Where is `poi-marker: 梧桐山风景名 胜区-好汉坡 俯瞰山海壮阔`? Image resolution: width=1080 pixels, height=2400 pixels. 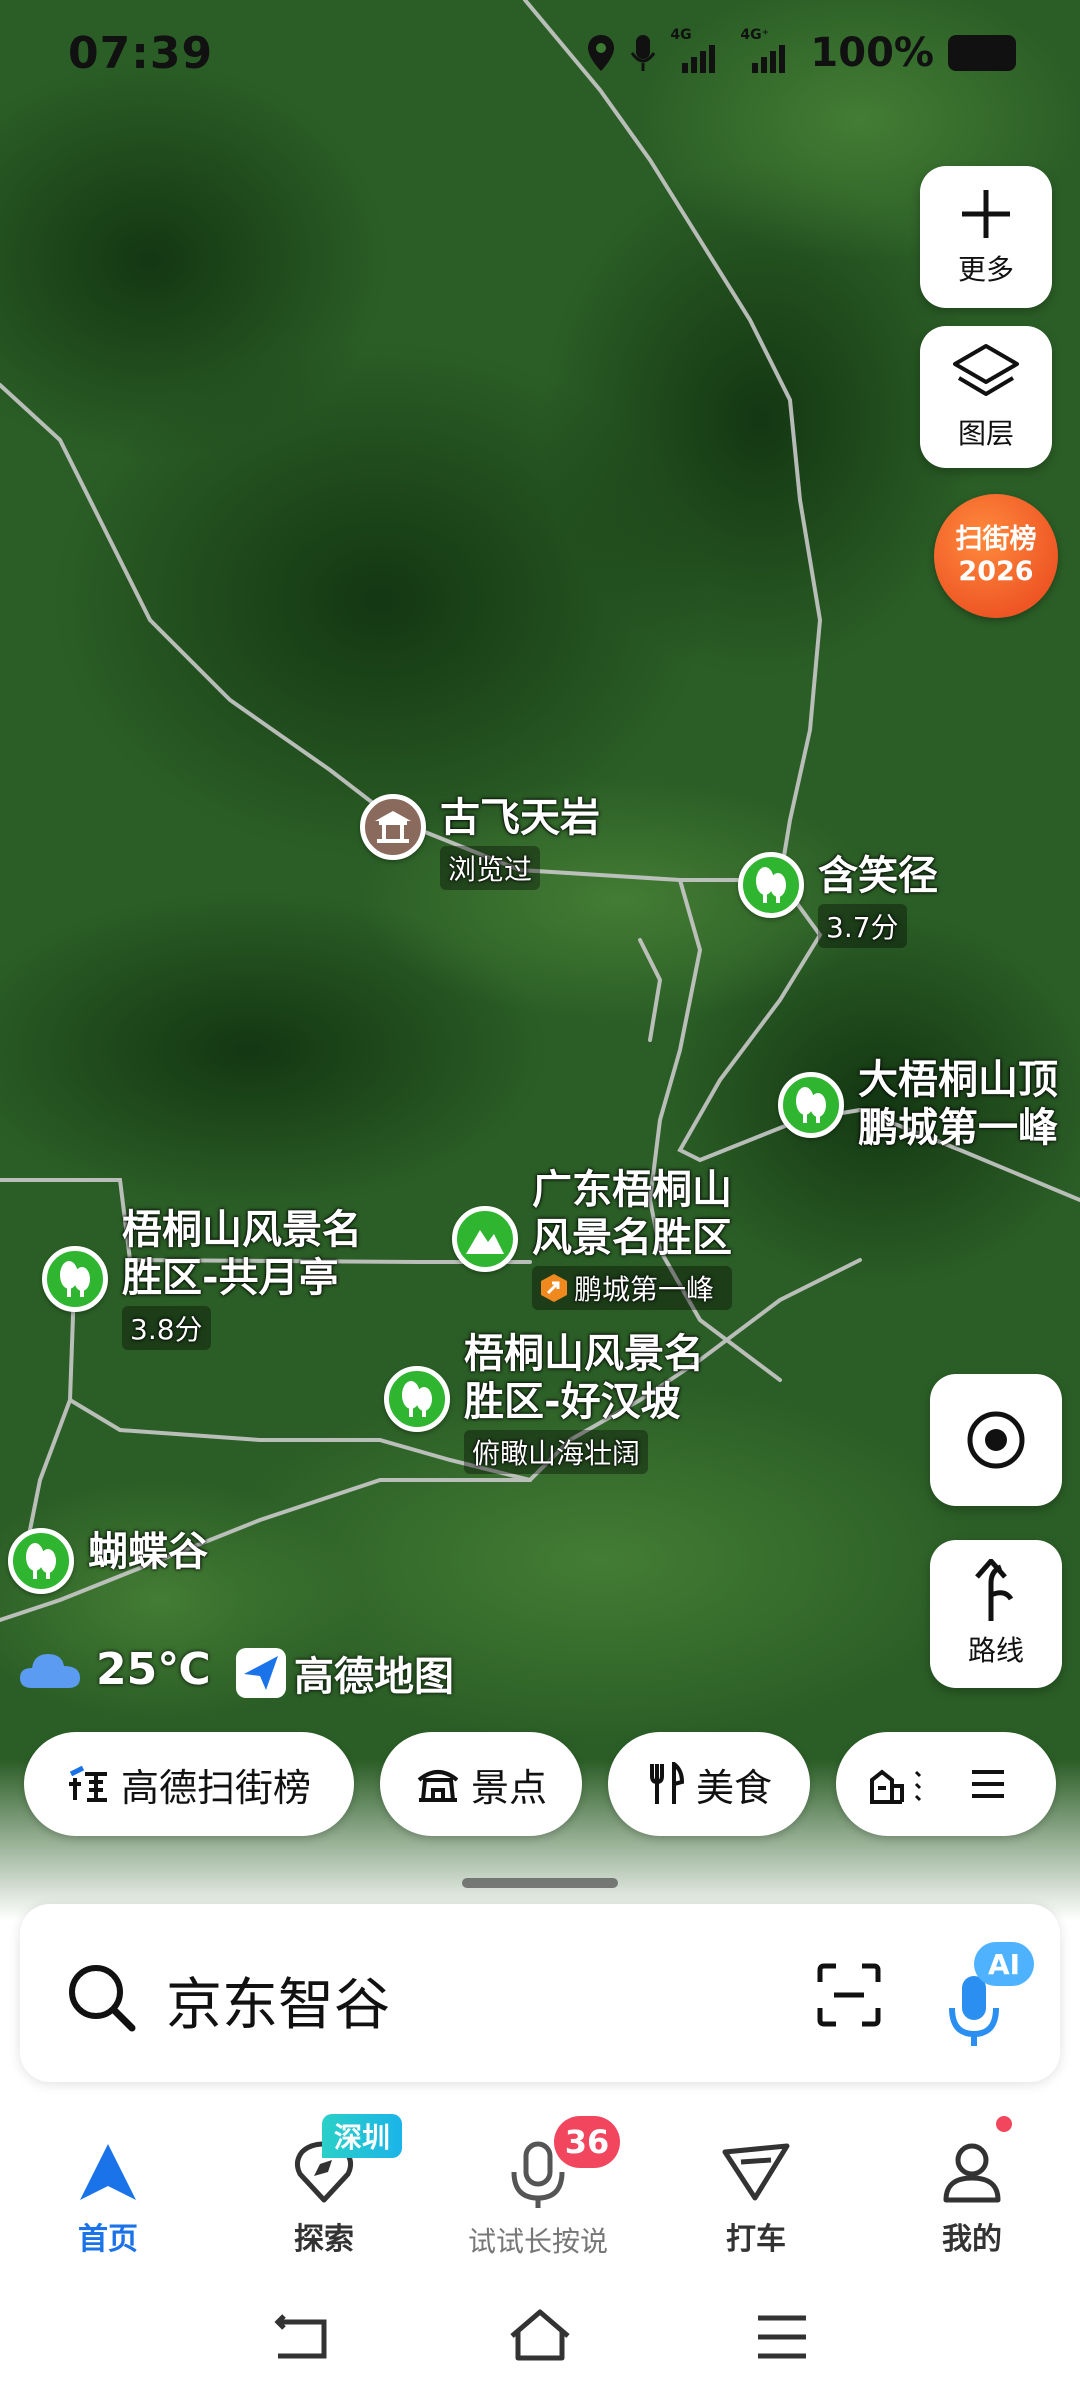
poi-marker: 梧桐山风景名 胜区-好汉坡 俯瞰山海壮阔 is located at coordinates (544, 1402).